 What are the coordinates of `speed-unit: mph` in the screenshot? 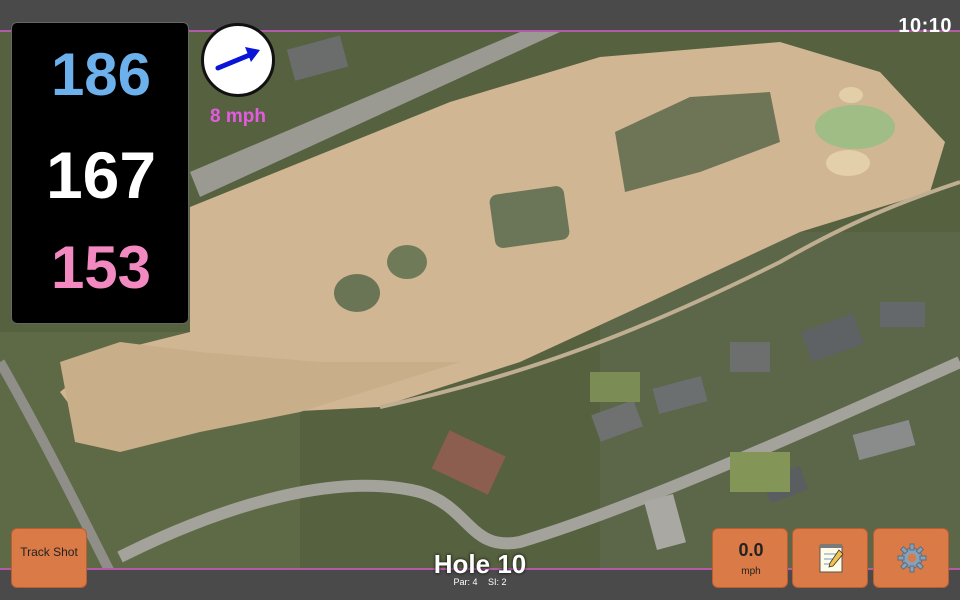 It's located at (751, 571).